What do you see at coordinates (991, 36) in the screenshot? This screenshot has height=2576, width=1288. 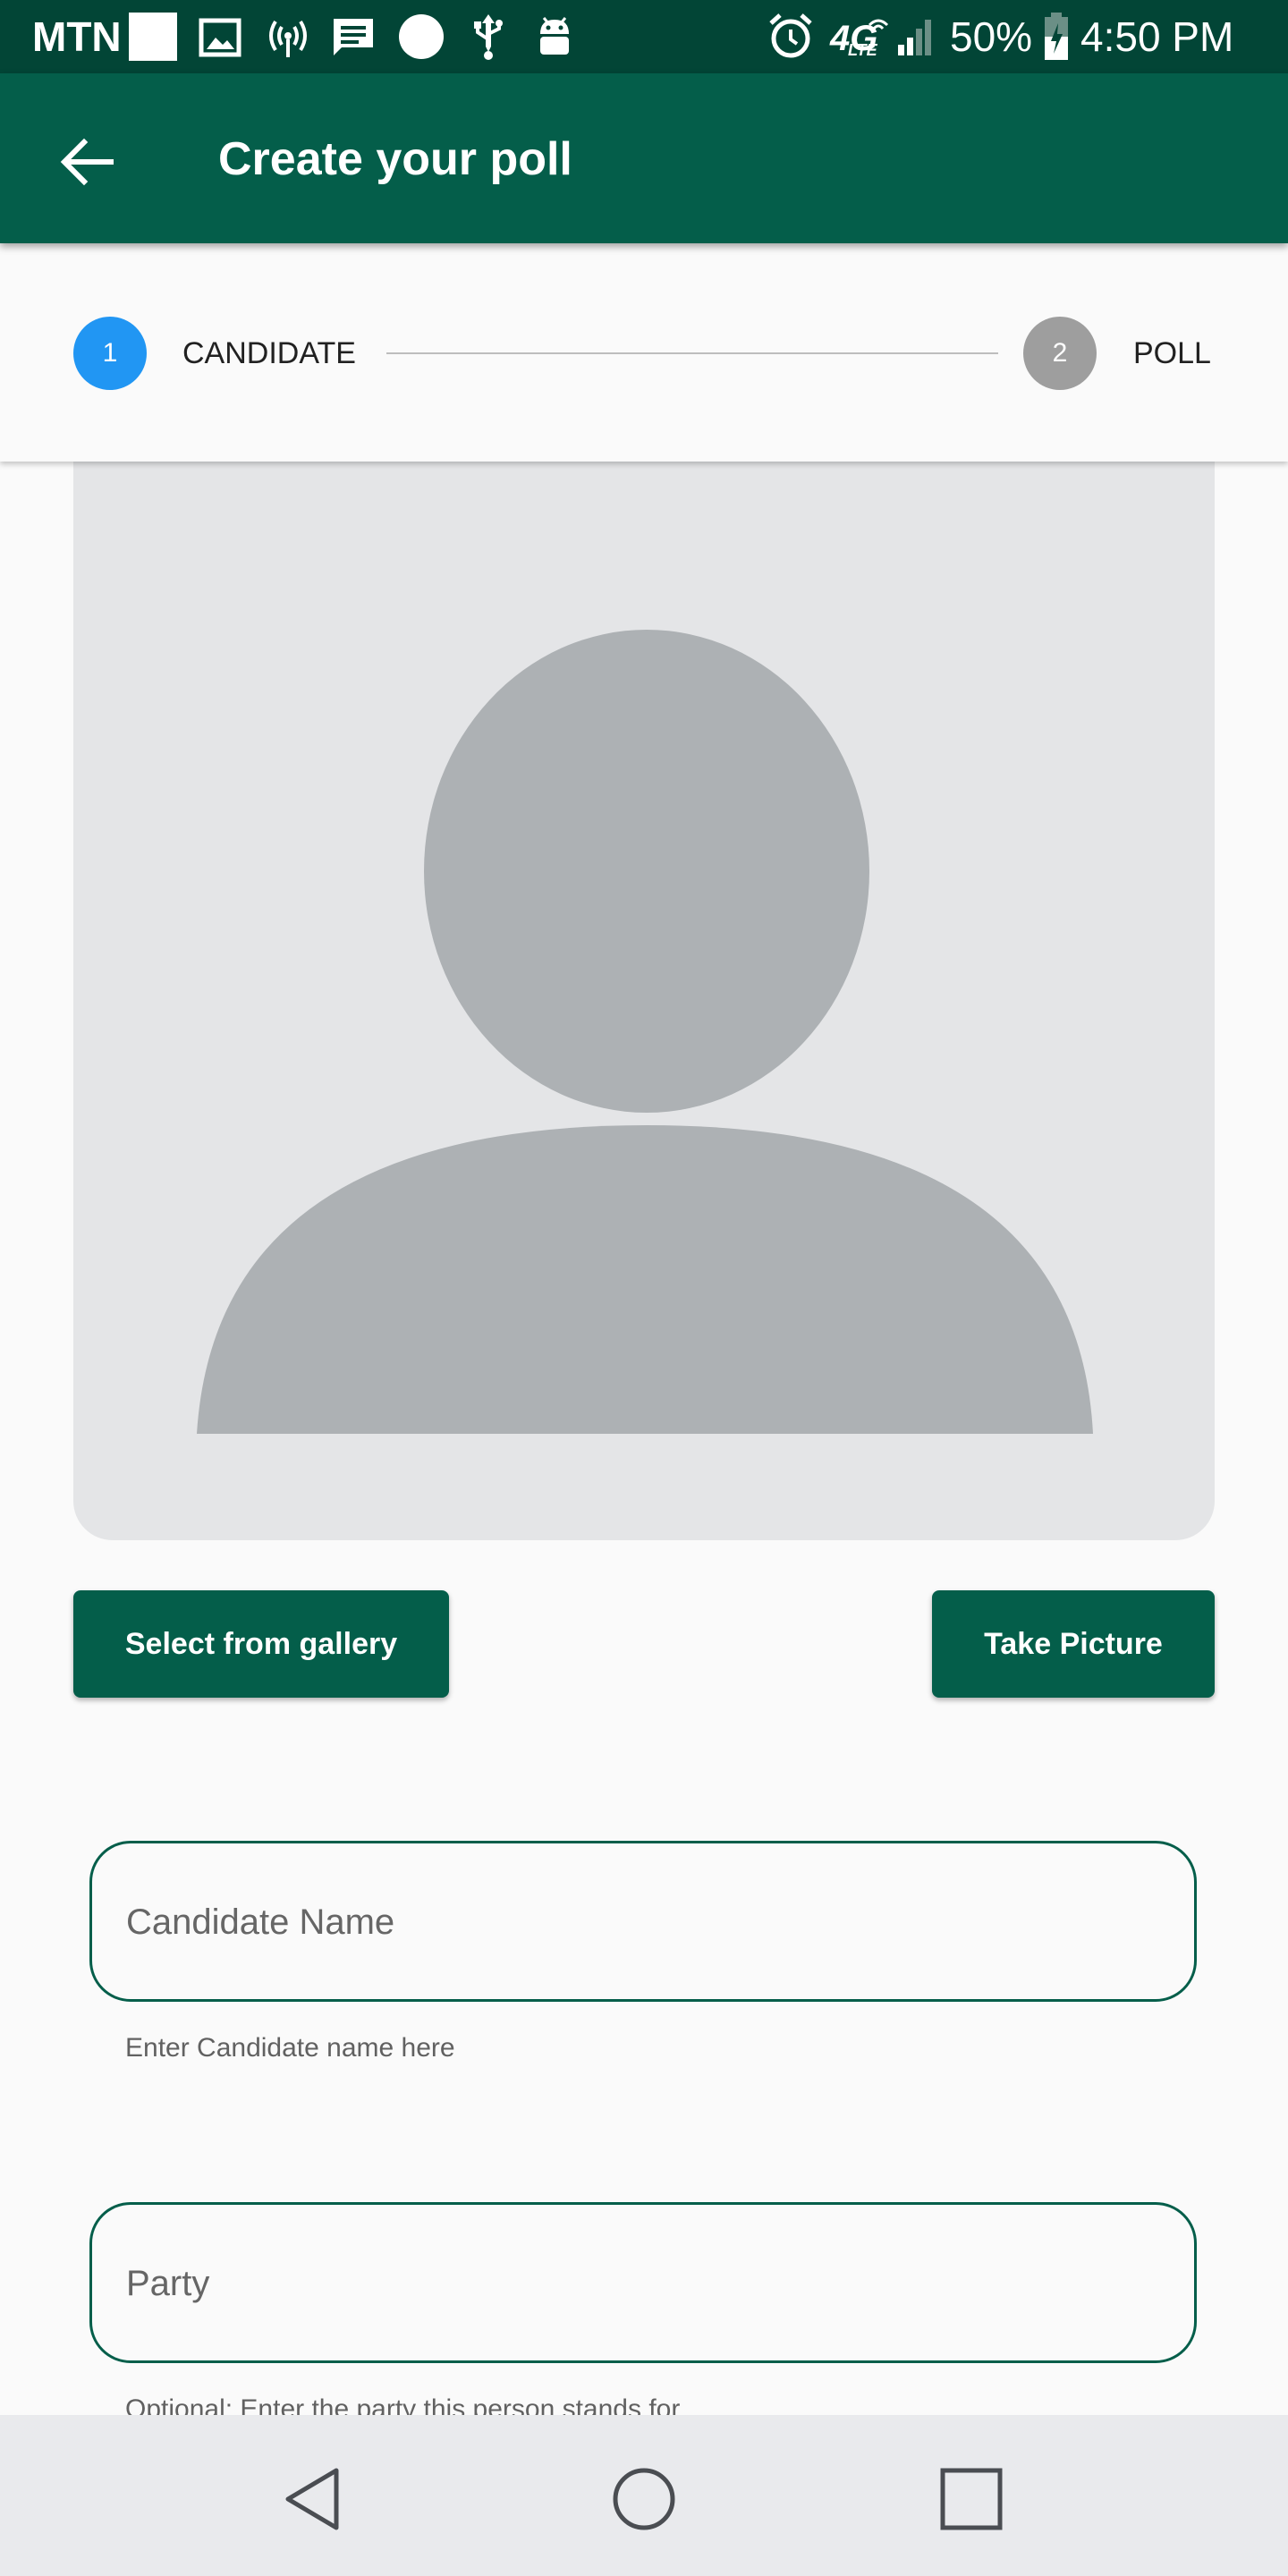 I see `battery-percent: 50%` at bounding box center [991, 36].